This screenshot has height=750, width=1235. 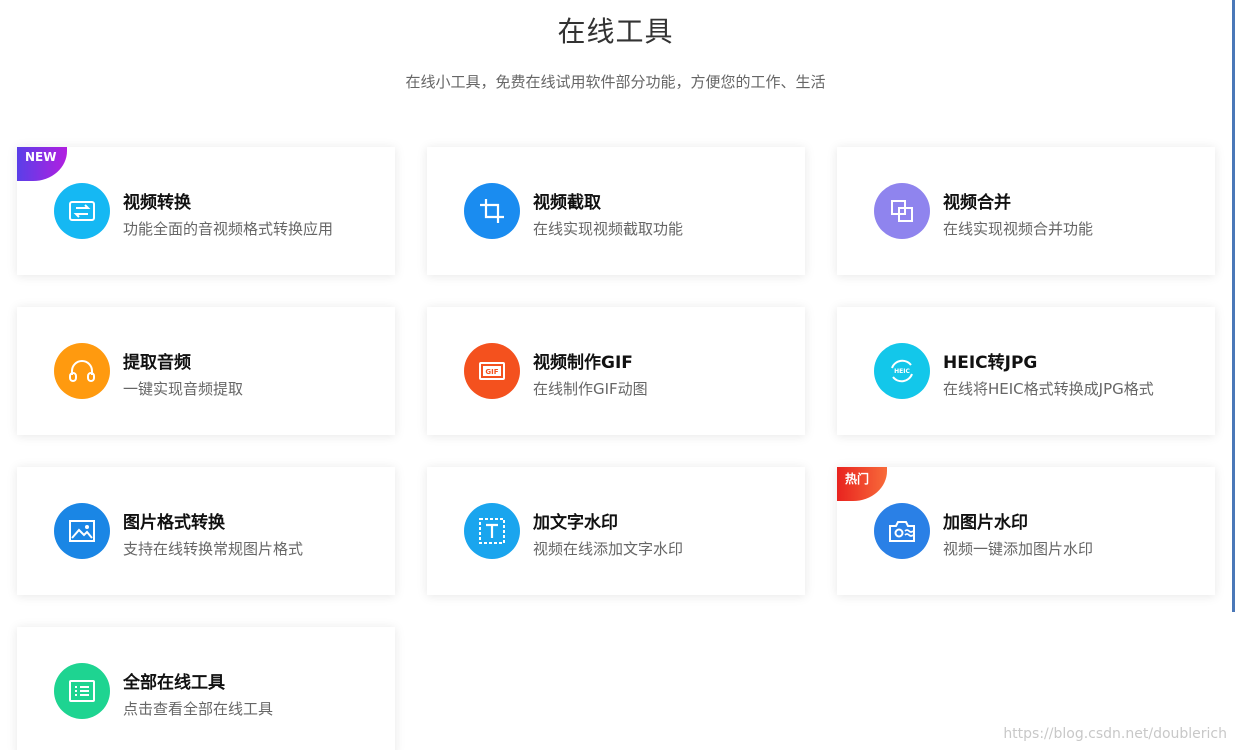 I want to click on tool-card-all-tools: 全部在线工具 点击查看全部在线工具, so click(x=206, y=688).